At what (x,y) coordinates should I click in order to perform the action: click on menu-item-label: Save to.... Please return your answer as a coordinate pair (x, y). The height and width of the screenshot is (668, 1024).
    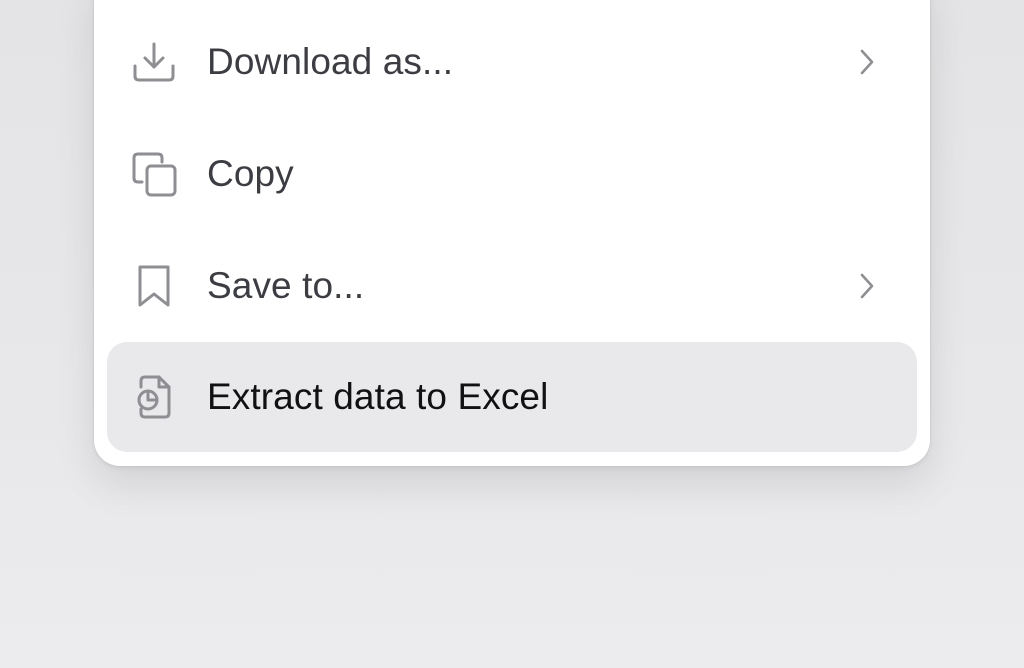
    Looking at the image, I should click on (286, 285).